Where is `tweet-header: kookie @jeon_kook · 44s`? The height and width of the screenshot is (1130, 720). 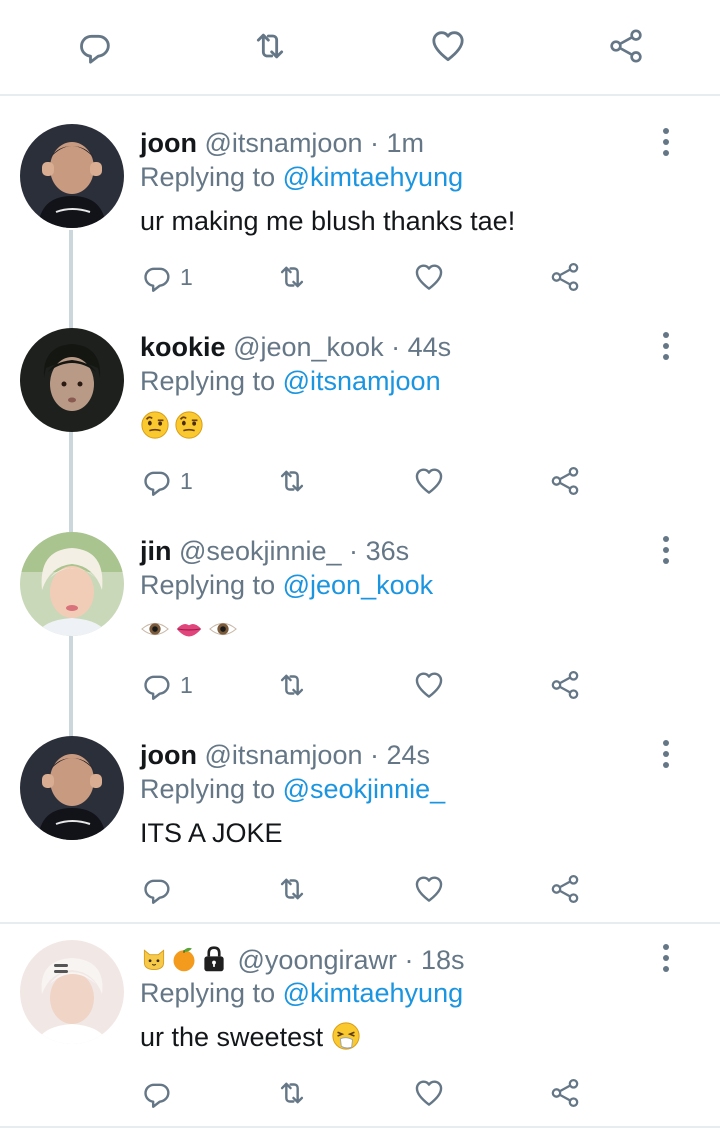
tweet-header: kookie @jeon_kook · 44s is located at coordinates (295, 347).